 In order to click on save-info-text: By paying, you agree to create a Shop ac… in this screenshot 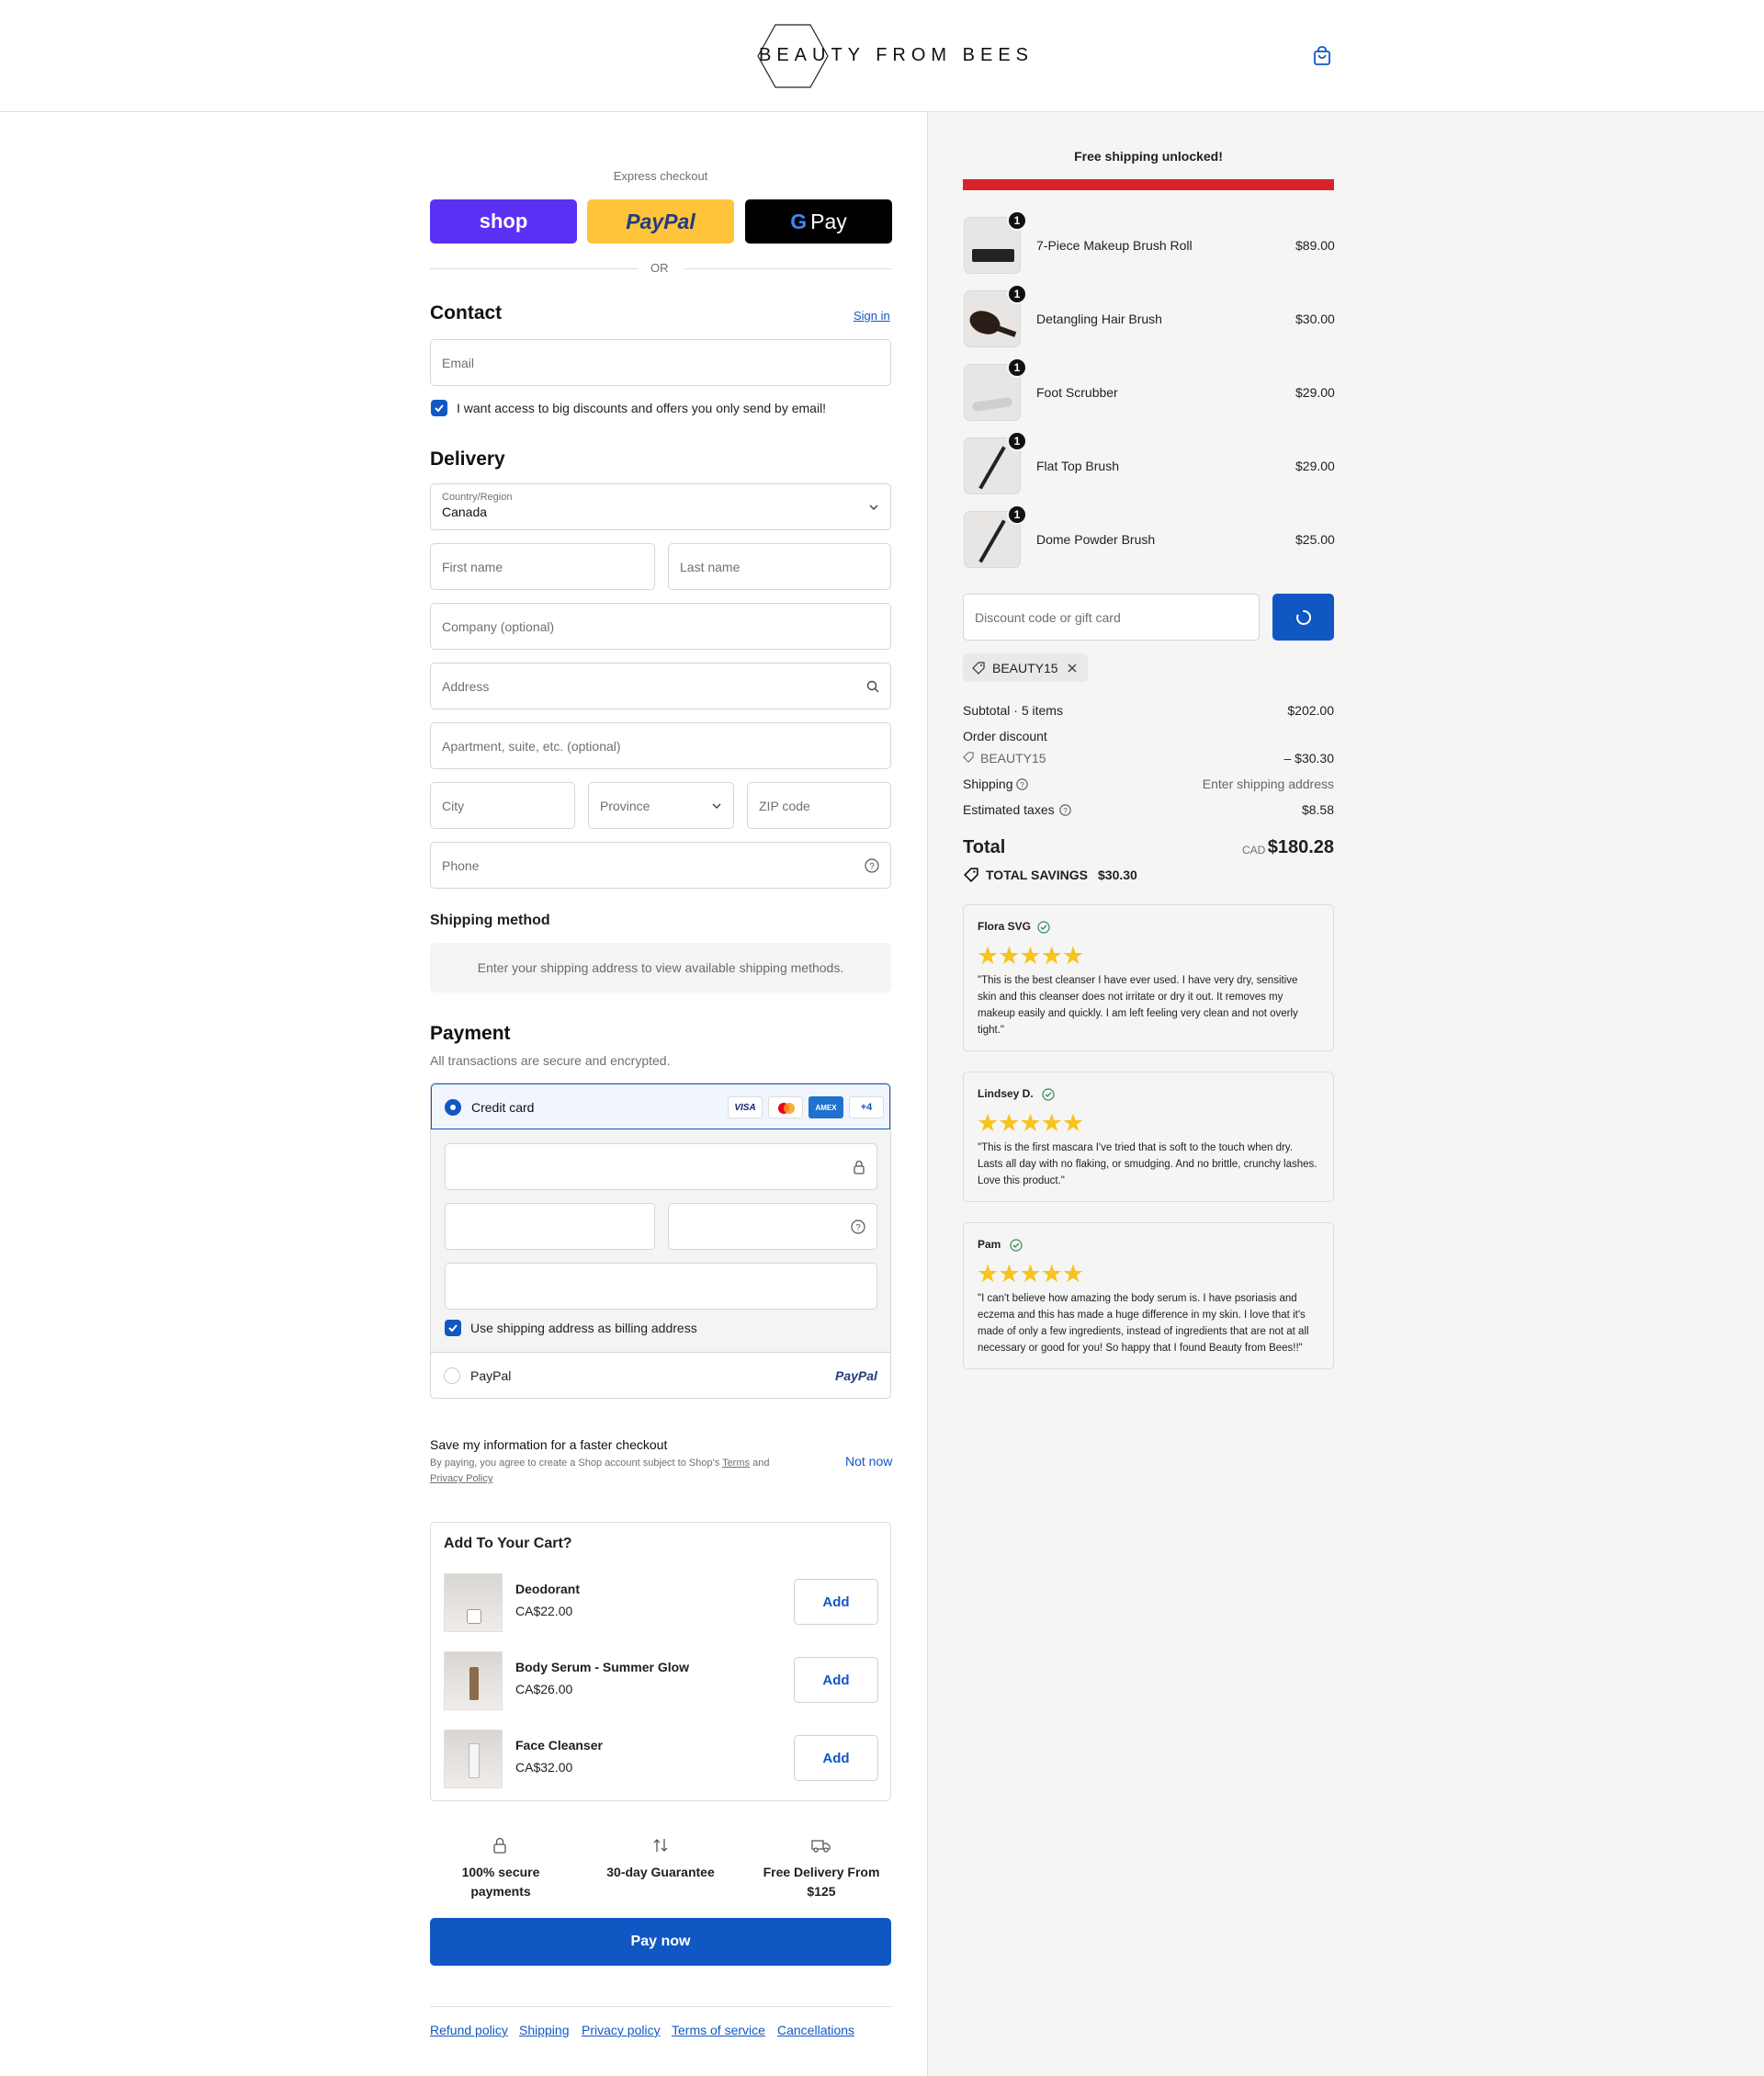, I will do `click(600, 1463)`.